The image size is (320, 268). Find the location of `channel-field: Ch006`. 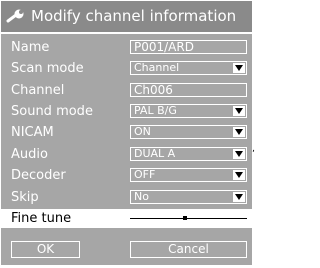

channel-field: Ch006 is located at coordinates (188, 90).